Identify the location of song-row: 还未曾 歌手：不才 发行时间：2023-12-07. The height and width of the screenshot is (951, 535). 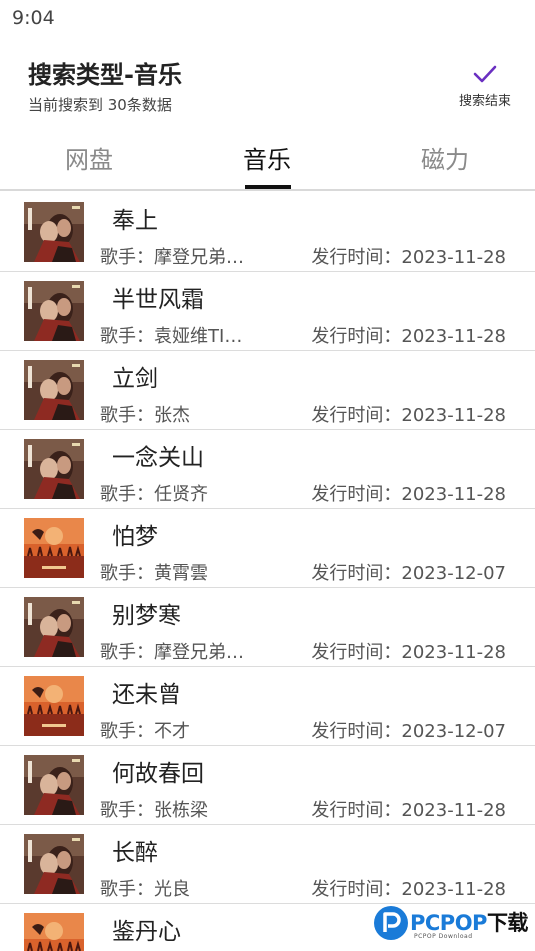
(267, 706).